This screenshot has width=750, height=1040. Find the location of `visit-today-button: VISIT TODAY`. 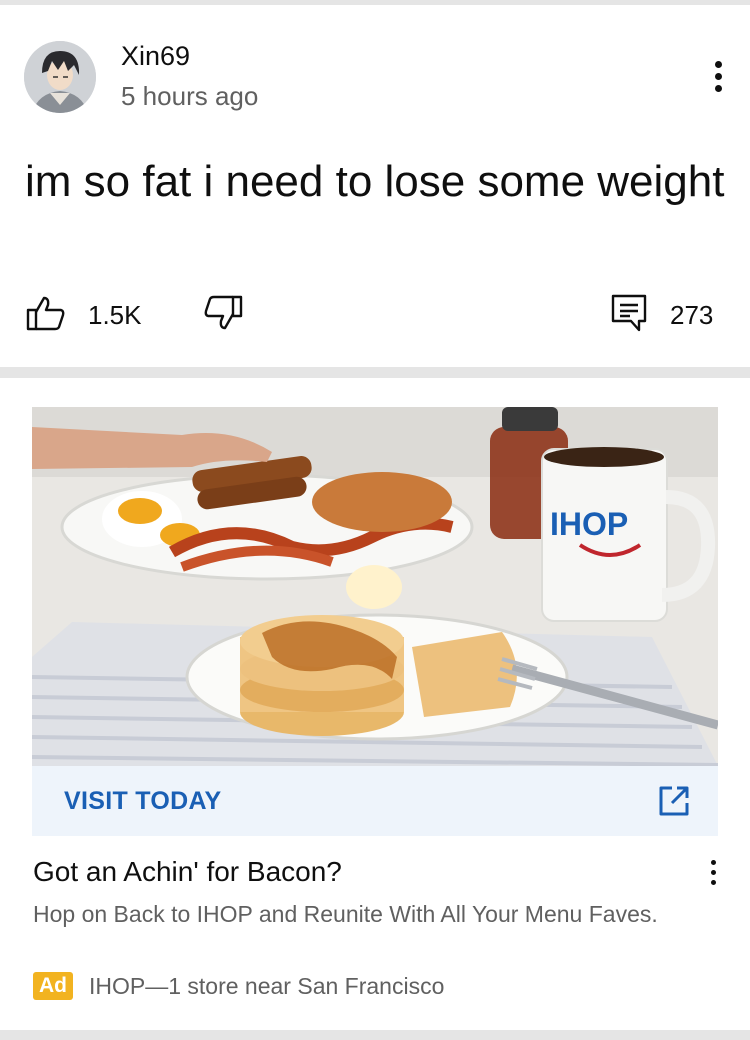

visit-today-button: VISIT TODAY is located at coordinates (375, 801).